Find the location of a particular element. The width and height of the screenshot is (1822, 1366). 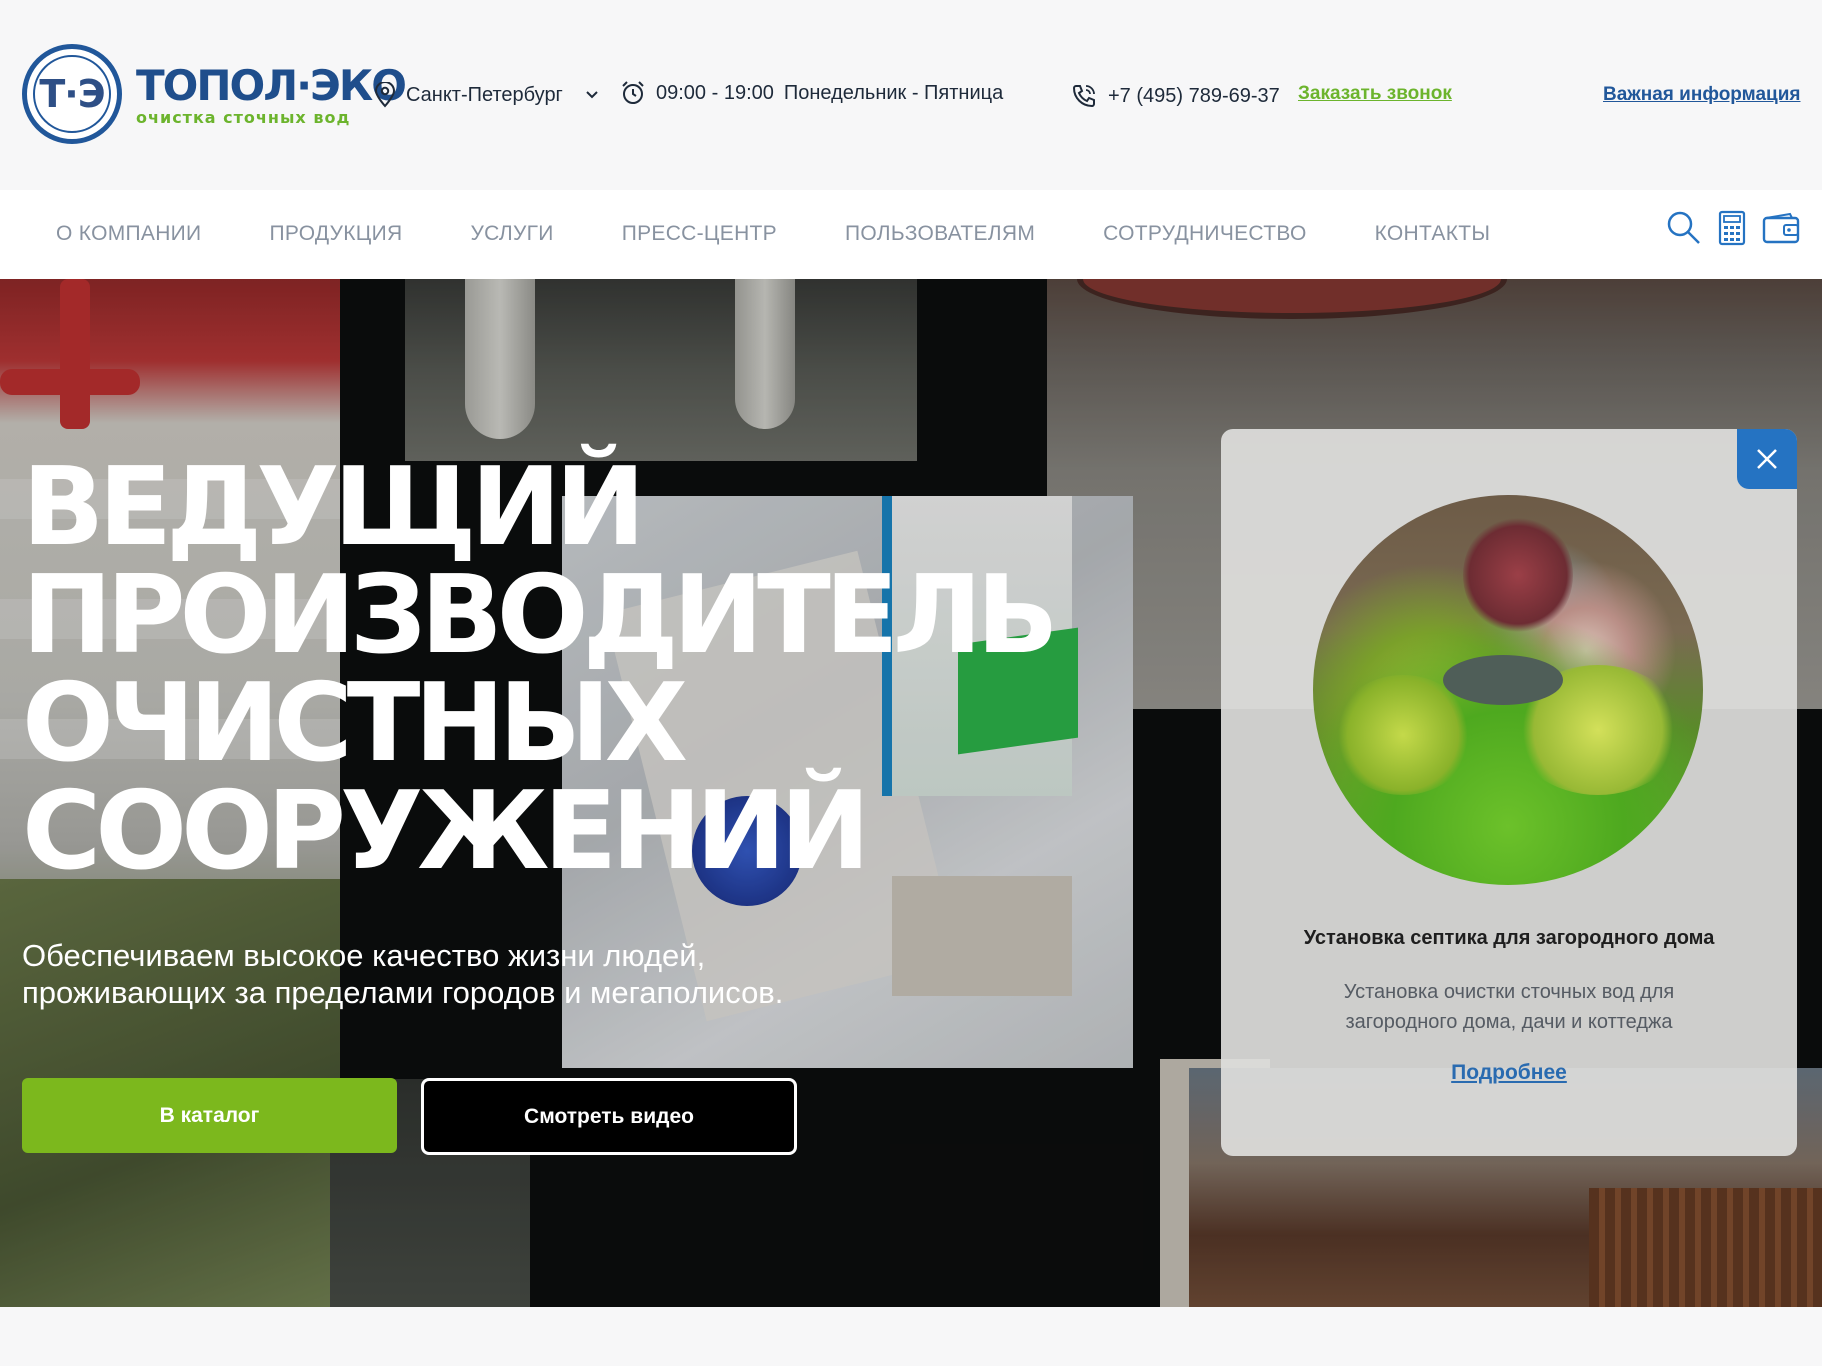

close-button is located at coordinates (1767, 459).